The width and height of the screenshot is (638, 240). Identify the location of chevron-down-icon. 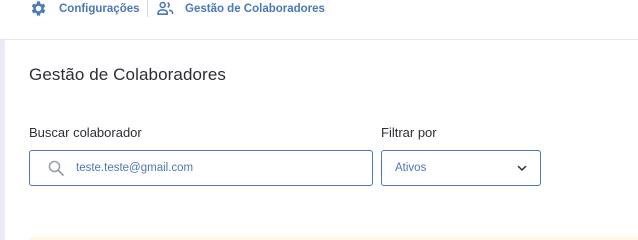
(522, 168).